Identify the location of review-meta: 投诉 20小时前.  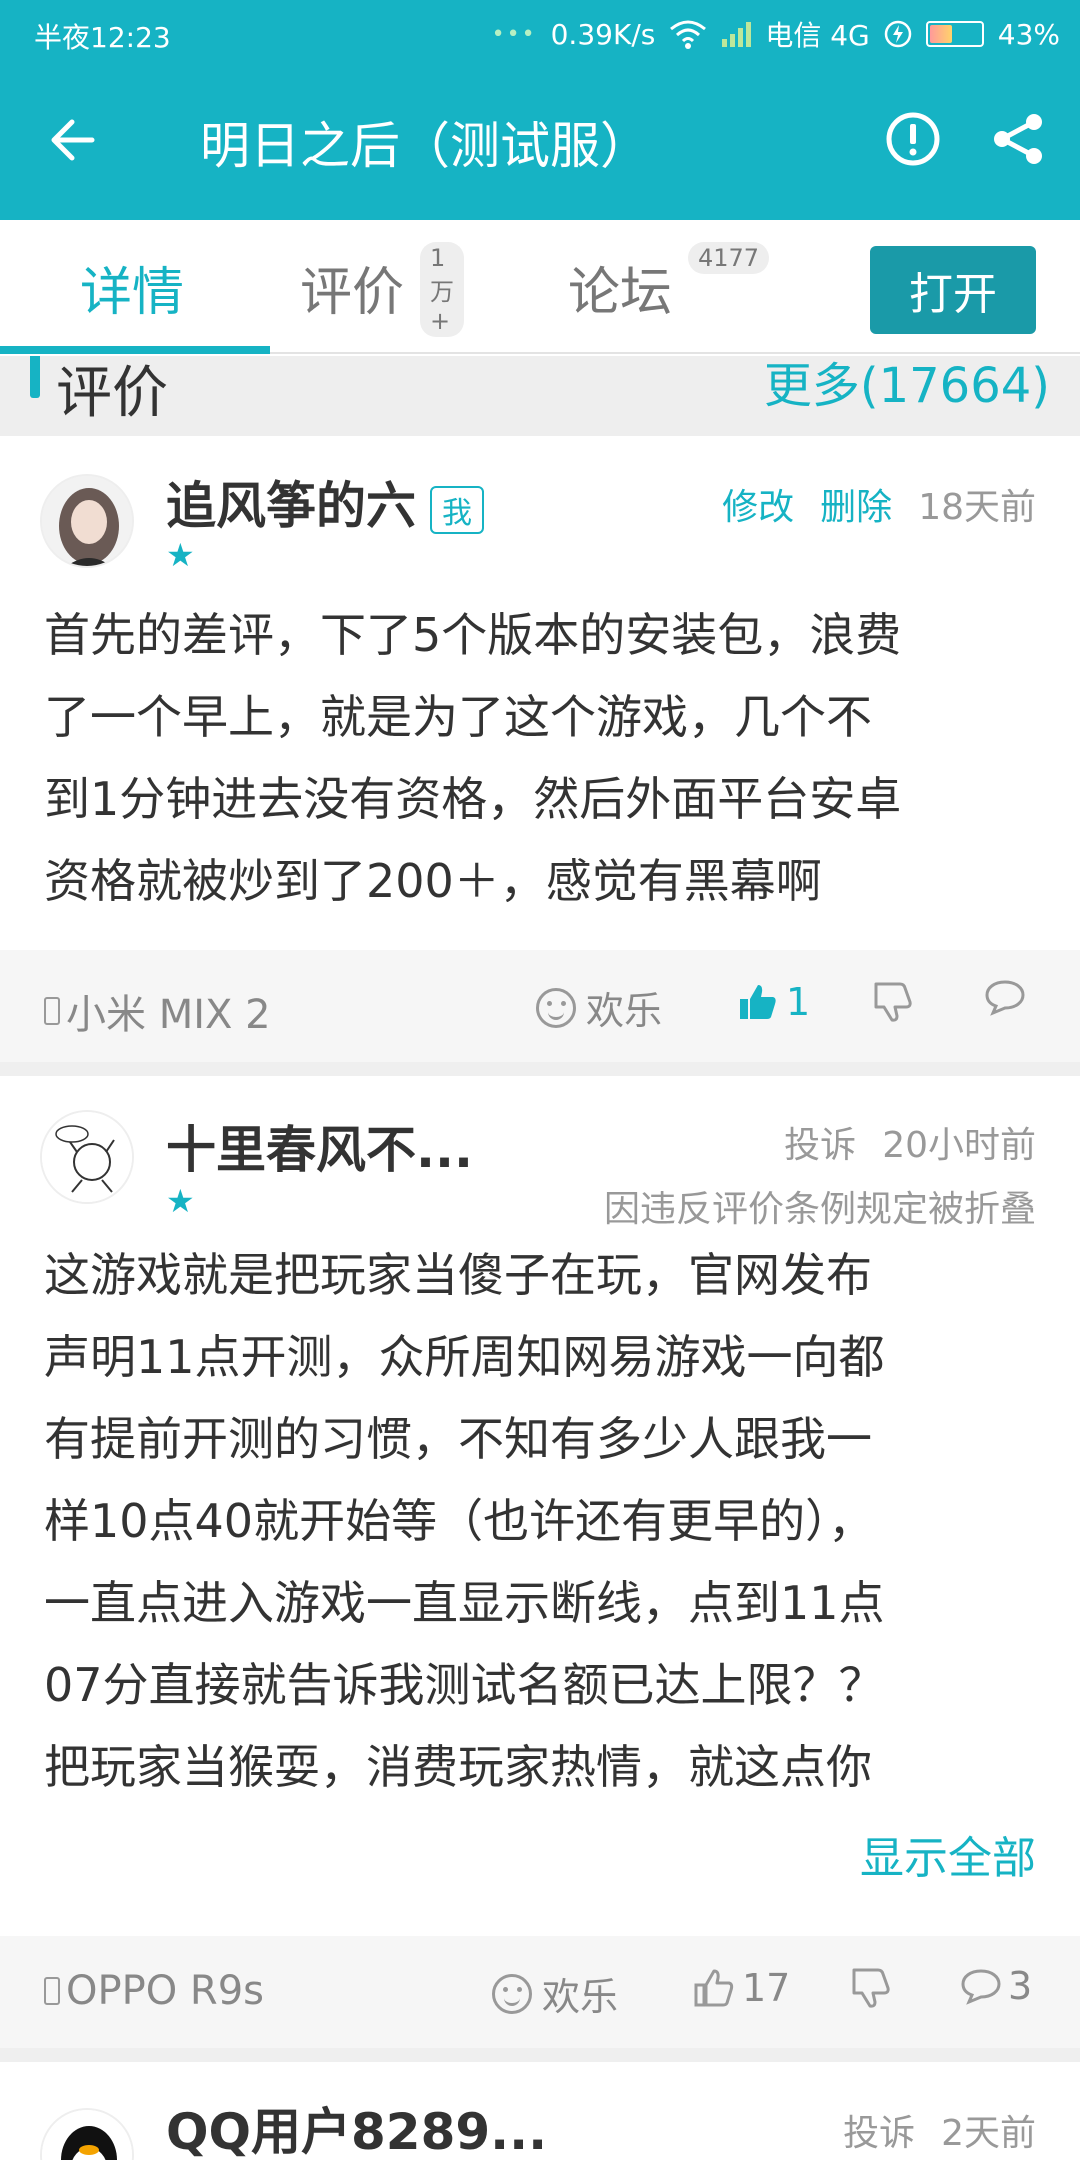
(910, 1142).